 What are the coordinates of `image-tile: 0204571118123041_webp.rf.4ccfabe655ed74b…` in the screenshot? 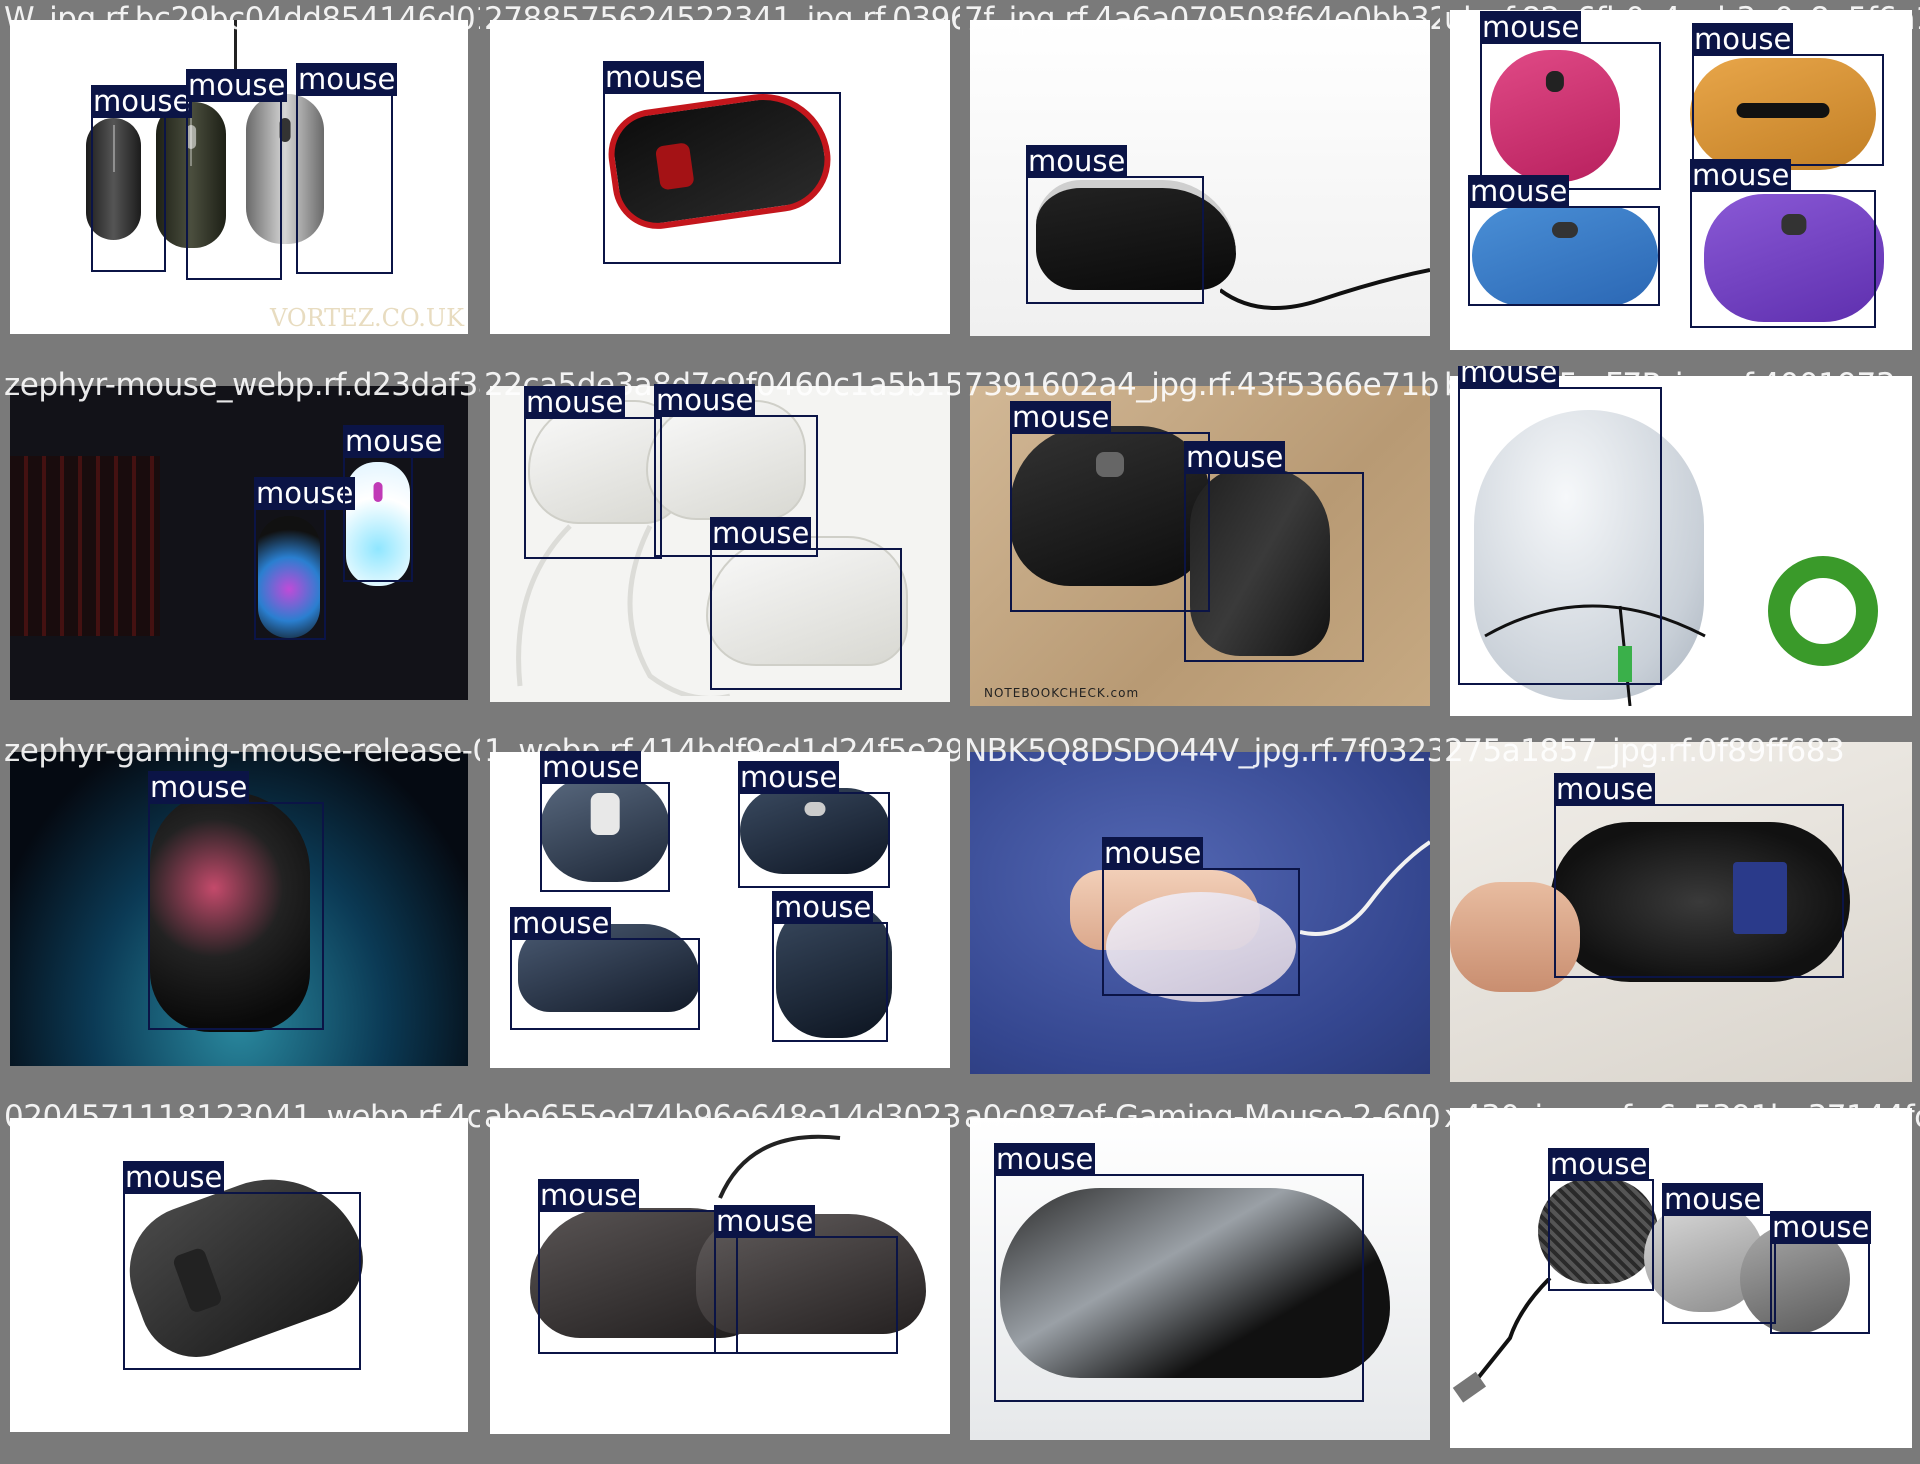 It's located at (240, 1281).